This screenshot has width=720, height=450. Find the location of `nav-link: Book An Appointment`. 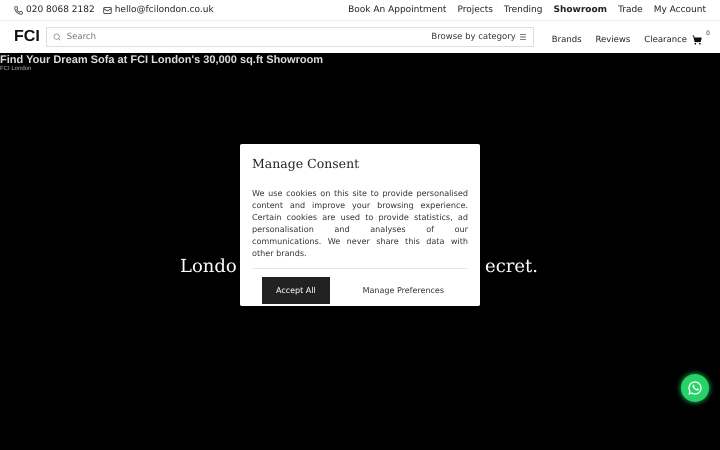

nav-link: Book An Appointment is located at coordinates (397, 10).